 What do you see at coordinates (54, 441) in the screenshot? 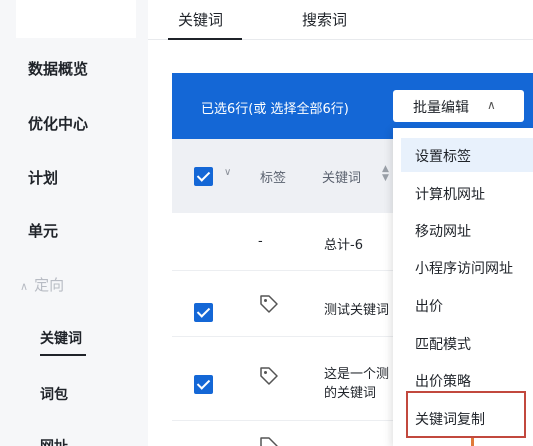
I see `sidebar-item-url: 网址` at bounding box center [54, 441].